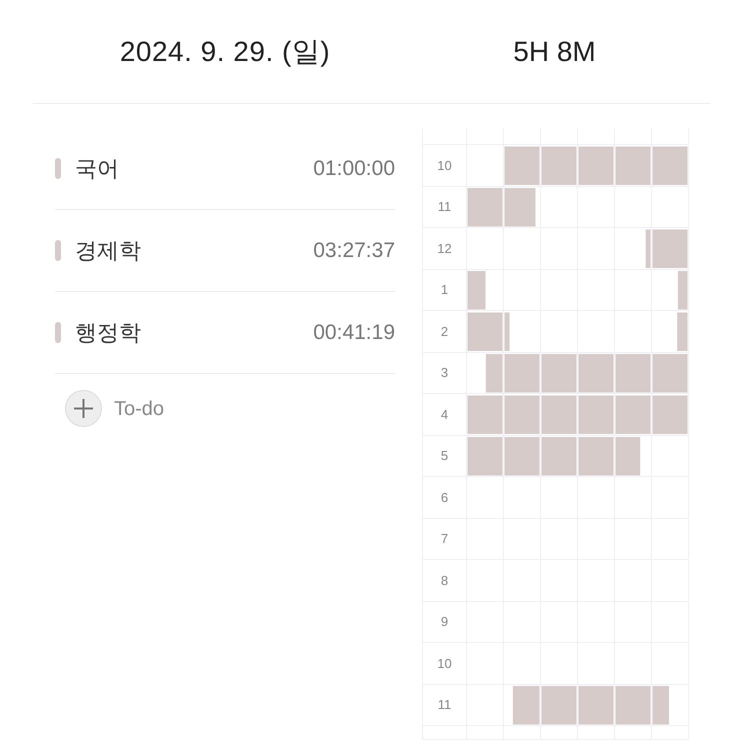 The width and height of the screenshot is (743, 743). What do you see at coordinates (354, 333) in the screenshot?
I see `subject-time: 00:41:19` at bounding box center [354, 333].